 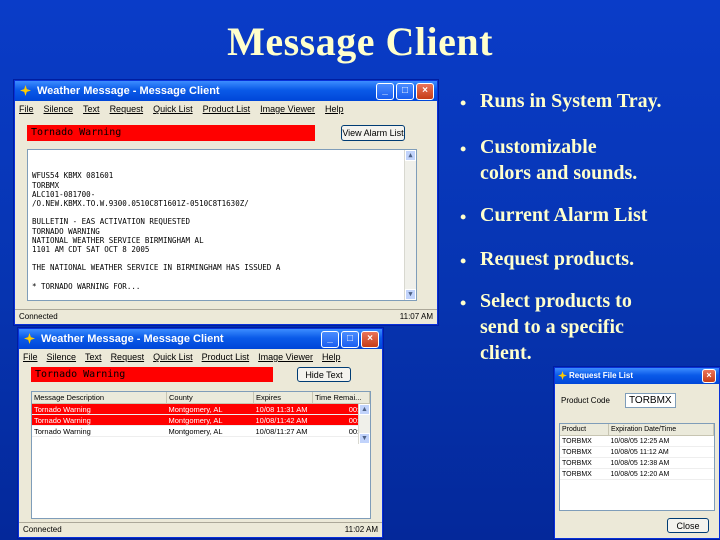 I want to click on alarm-status-bar: Connected 11:02 AM, so click(x=200, y=529).